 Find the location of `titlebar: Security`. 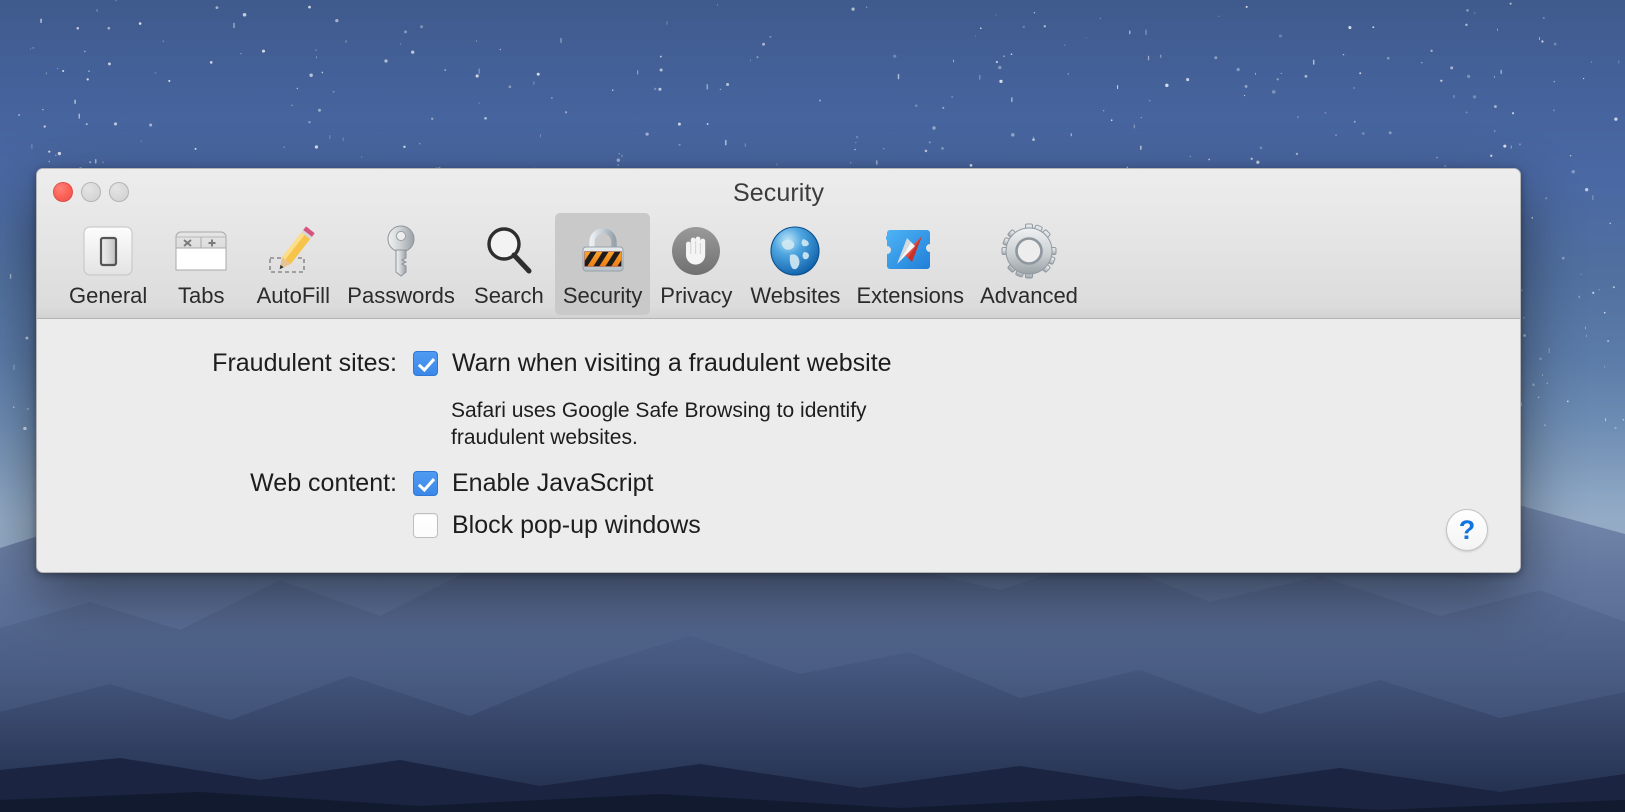

titlebar: Security is located at coordinates (778, 192).